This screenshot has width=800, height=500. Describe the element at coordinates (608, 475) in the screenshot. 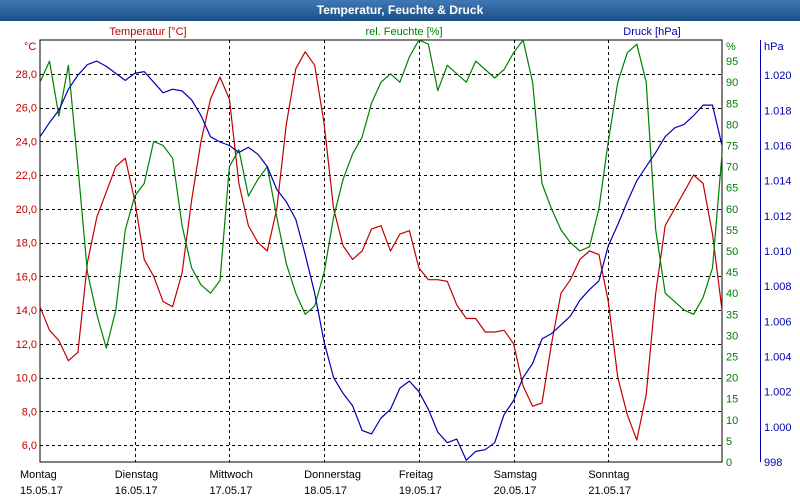

I see `x-tick-day: Sonntag` at that location.